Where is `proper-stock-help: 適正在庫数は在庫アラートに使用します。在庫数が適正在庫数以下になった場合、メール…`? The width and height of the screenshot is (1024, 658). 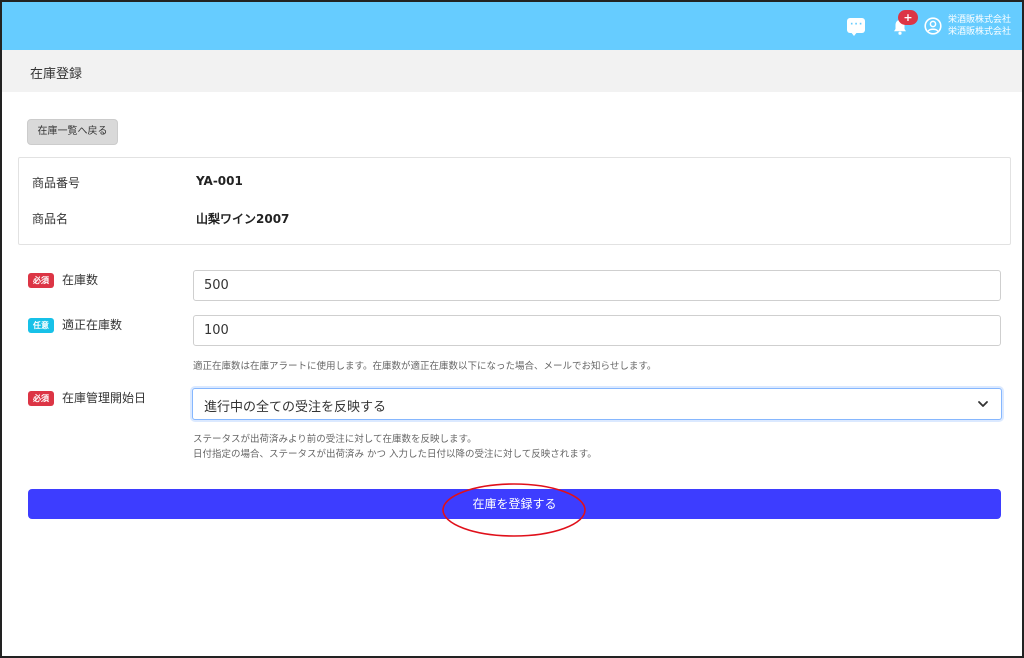
proper-stock-help: 適正在庫数は在庫アラートに使用します。在庫数が適正在庫数以下になった場合、メール… is located at coordinates (425, 366).